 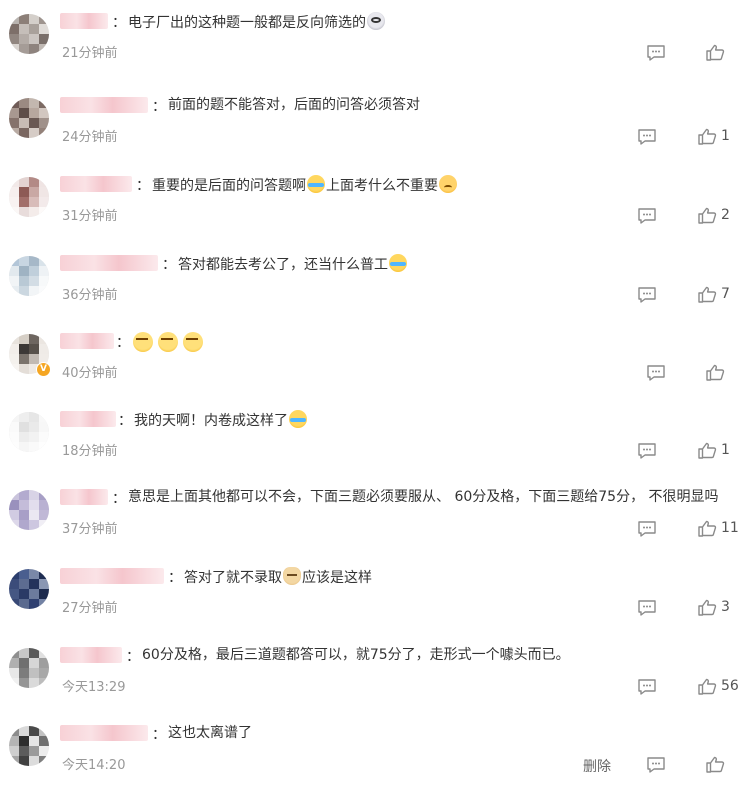 I want to click on comment-time: 18分钟前, so click(x=90, y=451).